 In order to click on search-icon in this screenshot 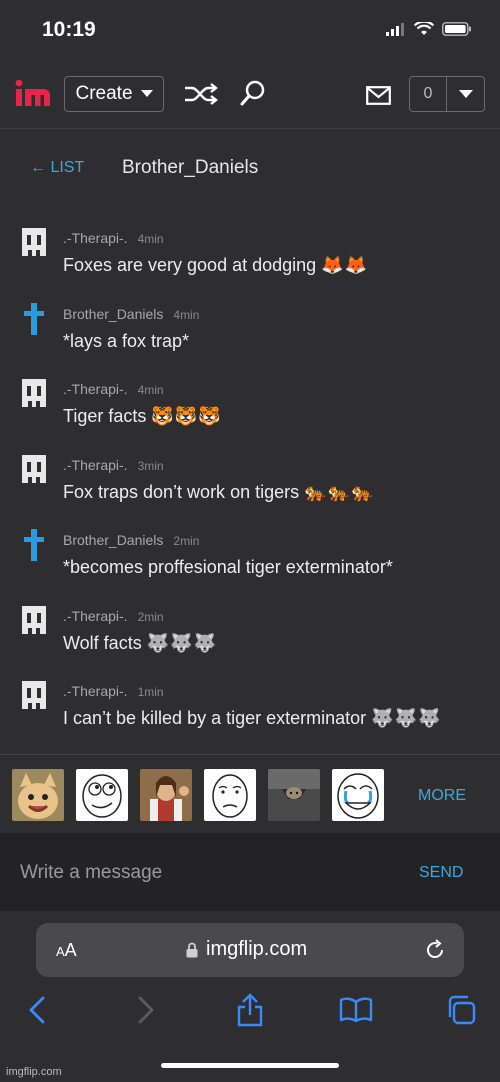, I will do `click(253, 94)`.